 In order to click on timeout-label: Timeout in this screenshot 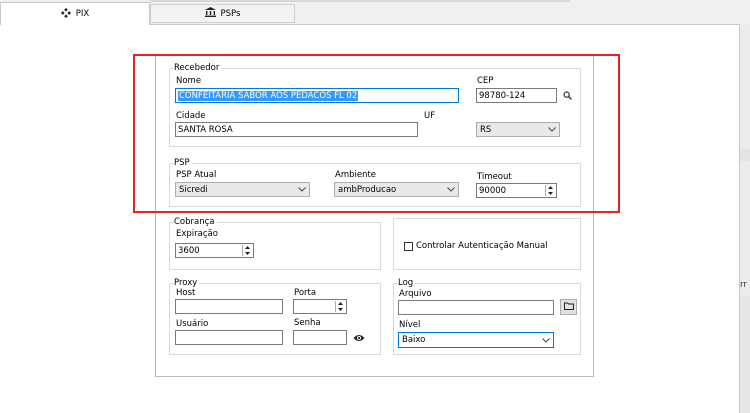, I will do `click(494, 177)`.